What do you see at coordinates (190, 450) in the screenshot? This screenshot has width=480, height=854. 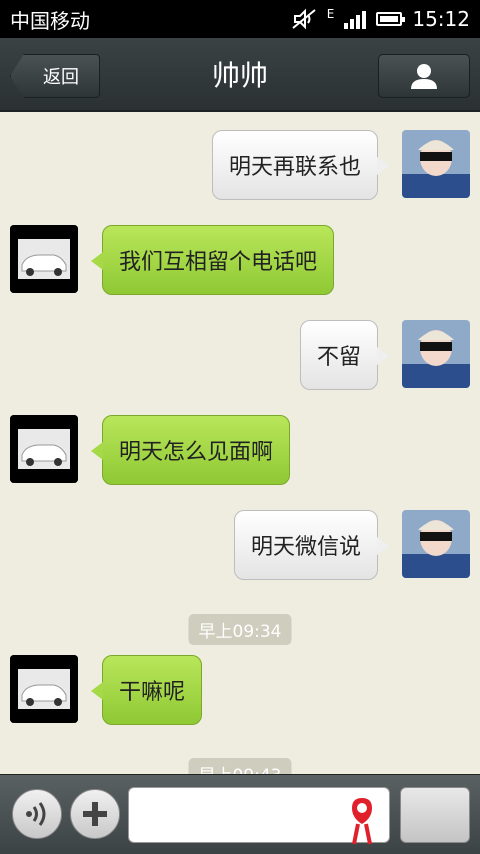 I see `incoming-message-bubble: 明天怎么见面啊` at bounding box center [190, 450].